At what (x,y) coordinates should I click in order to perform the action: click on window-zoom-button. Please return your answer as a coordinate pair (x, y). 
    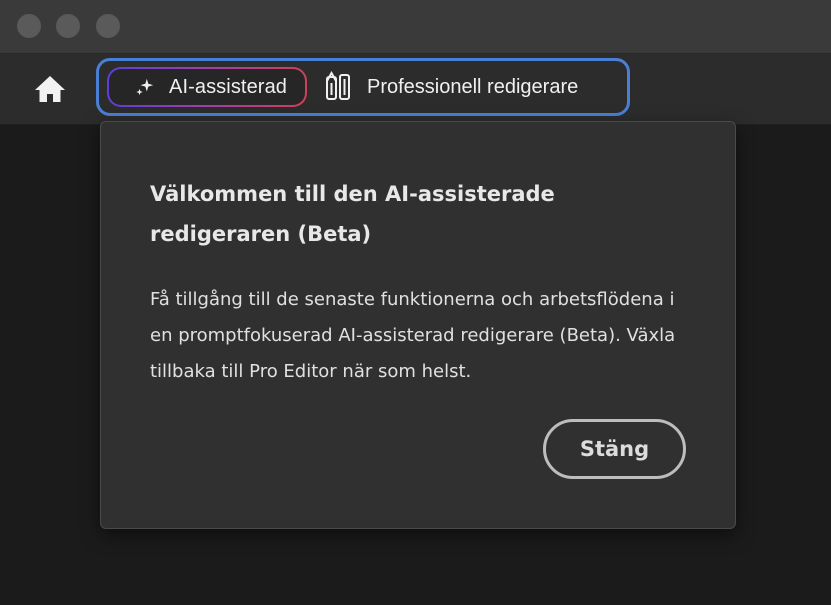
    Looking at the image, I should click on (108, 26).